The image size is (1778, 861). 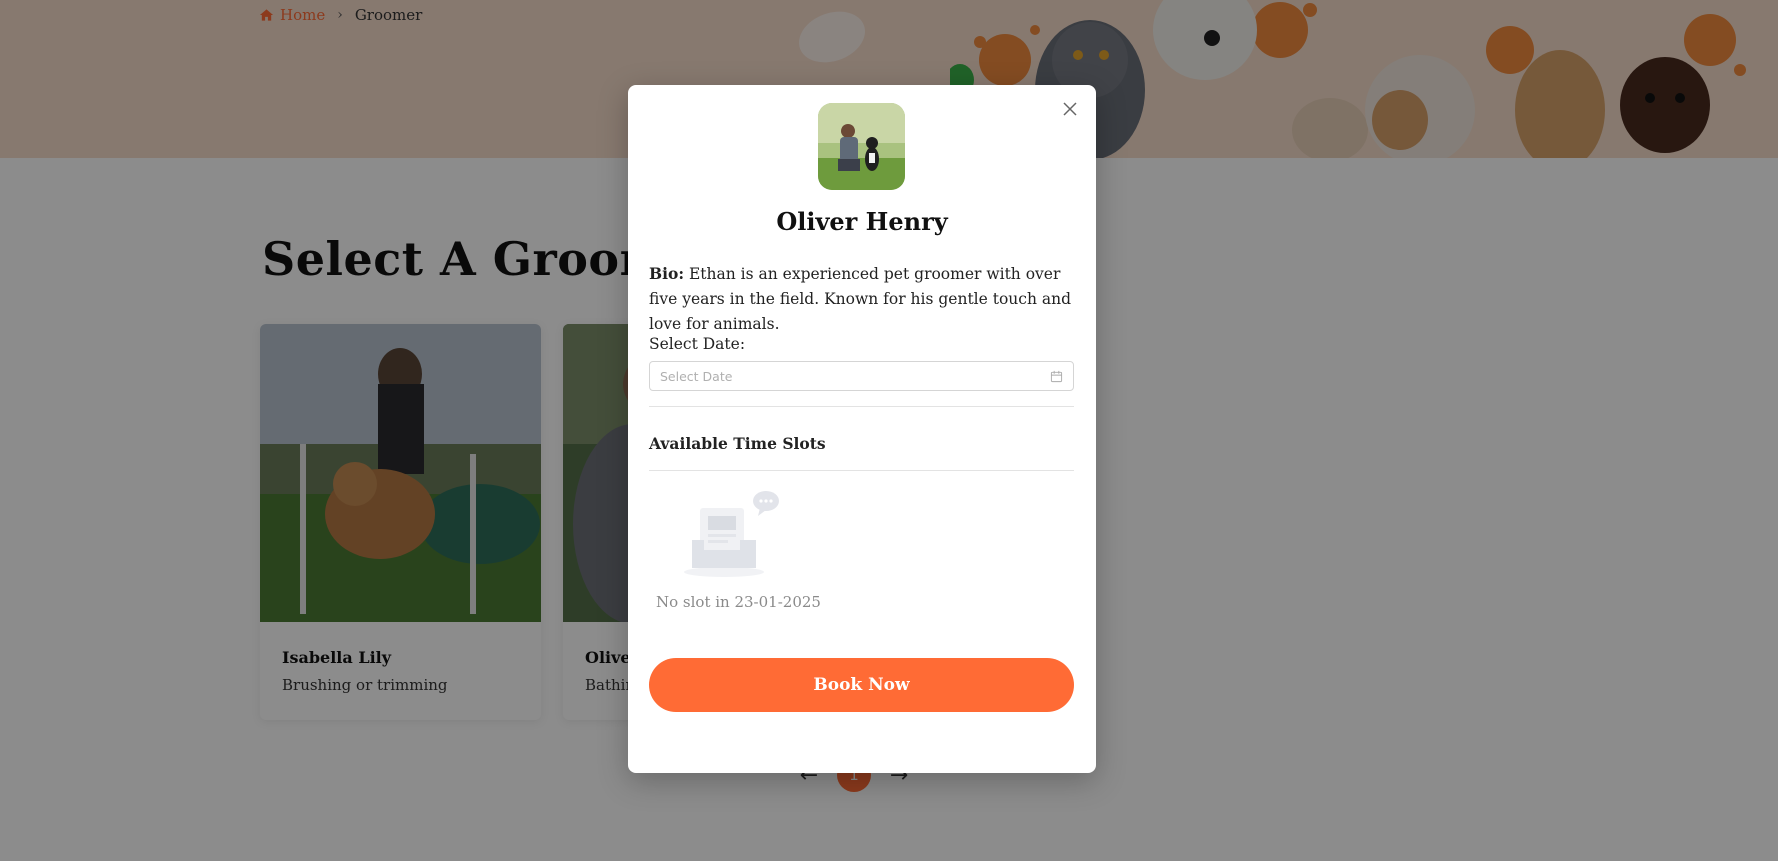 I want to click on empty-inbox-icon, so click(x=731, y=534).